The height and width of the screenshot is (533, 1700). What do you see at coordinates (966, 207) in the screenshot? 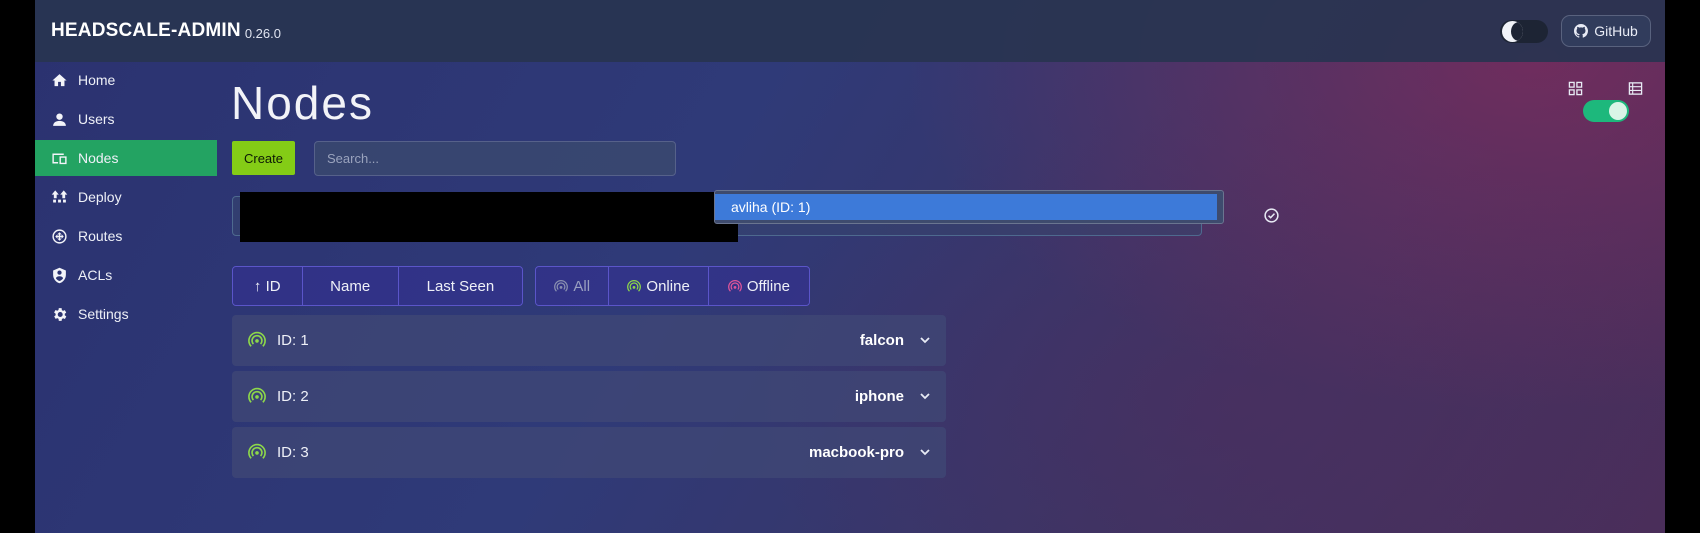
I see `user-filter-option-selected: avliha (ID: 1)` at bounding box center [966, 207].